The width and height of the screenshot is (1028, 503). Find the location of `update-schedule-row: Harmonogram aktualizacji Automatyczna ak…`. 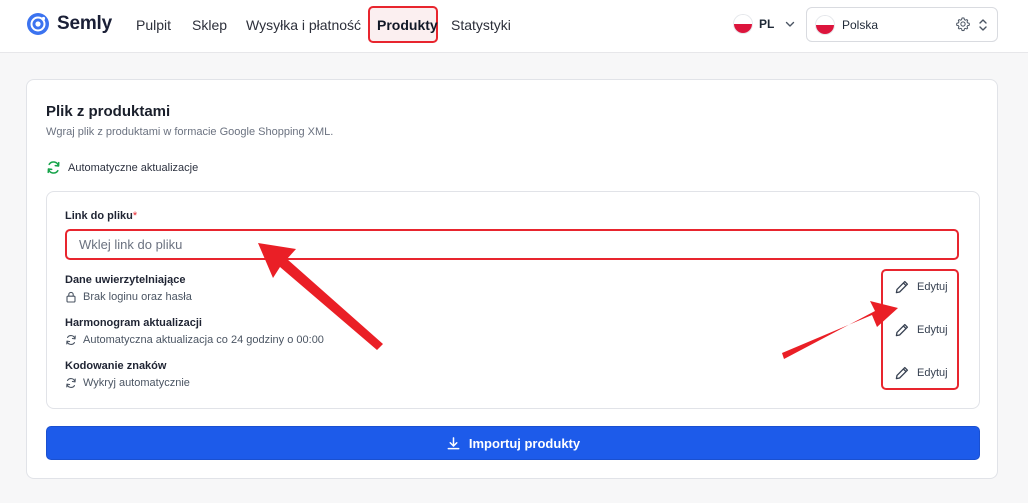

update-schedule-row: Harmonogram aktualizacji Automatyczna ak… is located at coordinates (515, 331).